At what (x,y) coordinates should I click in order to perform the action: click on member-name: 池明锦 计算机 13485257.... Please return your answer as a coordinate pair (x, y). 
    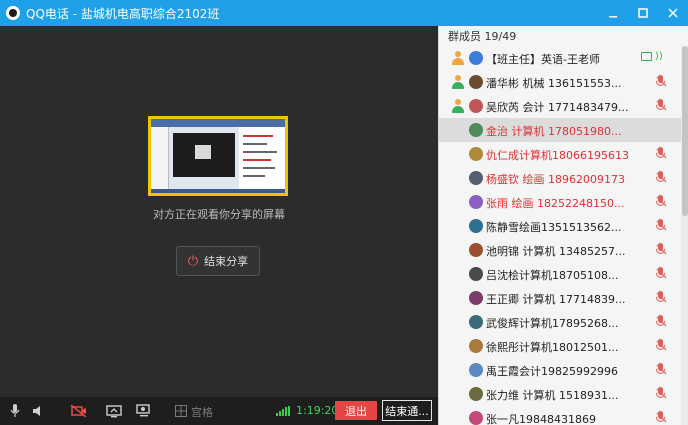
    Looking at the image, I should click on (556, 251).